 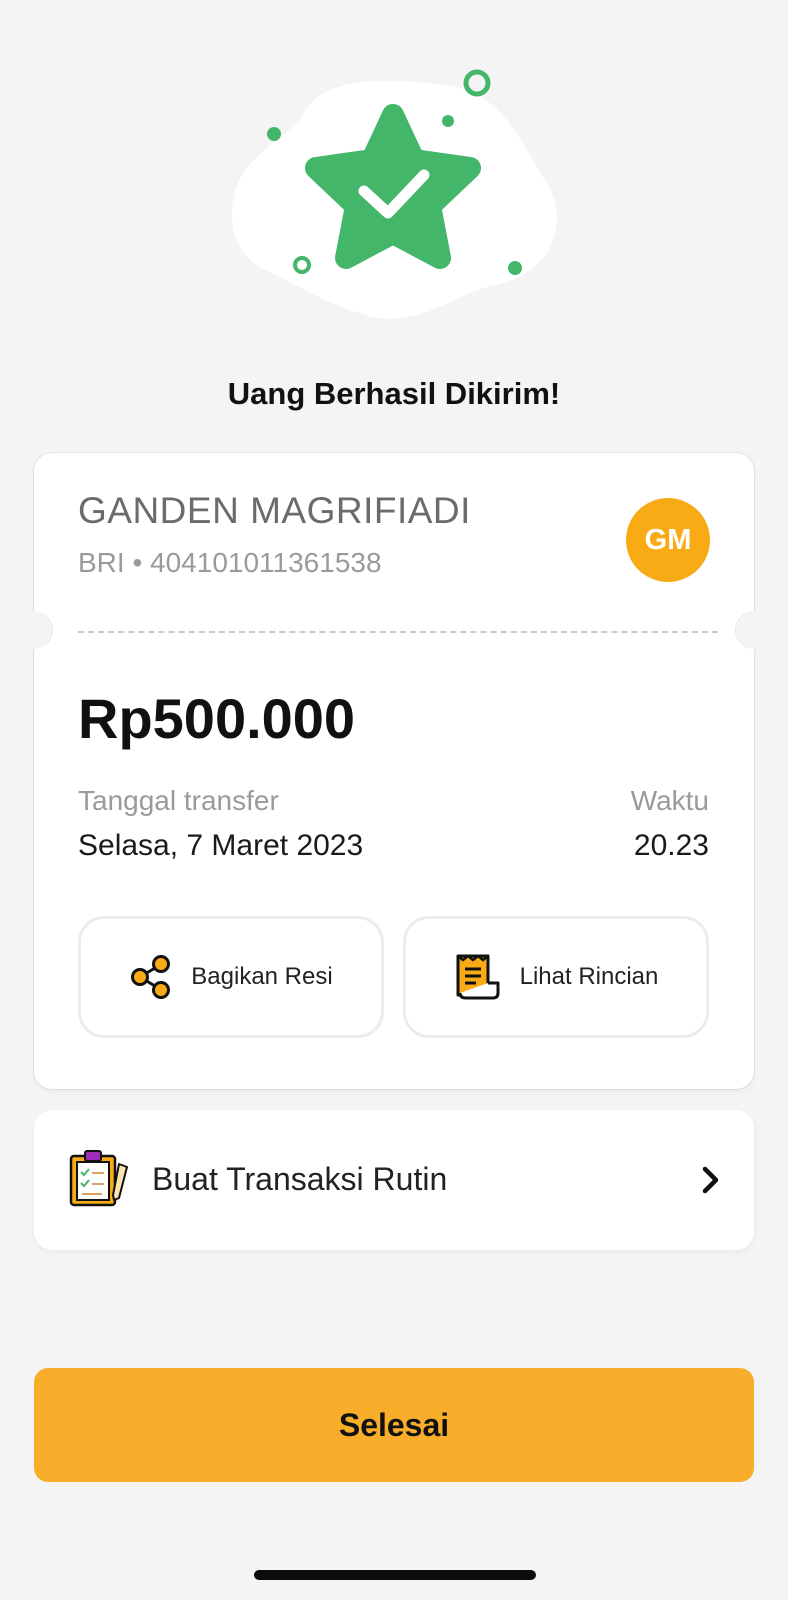 I want to click on recipient-account: BRI • 404101011361538, so click(x=230, y=562).